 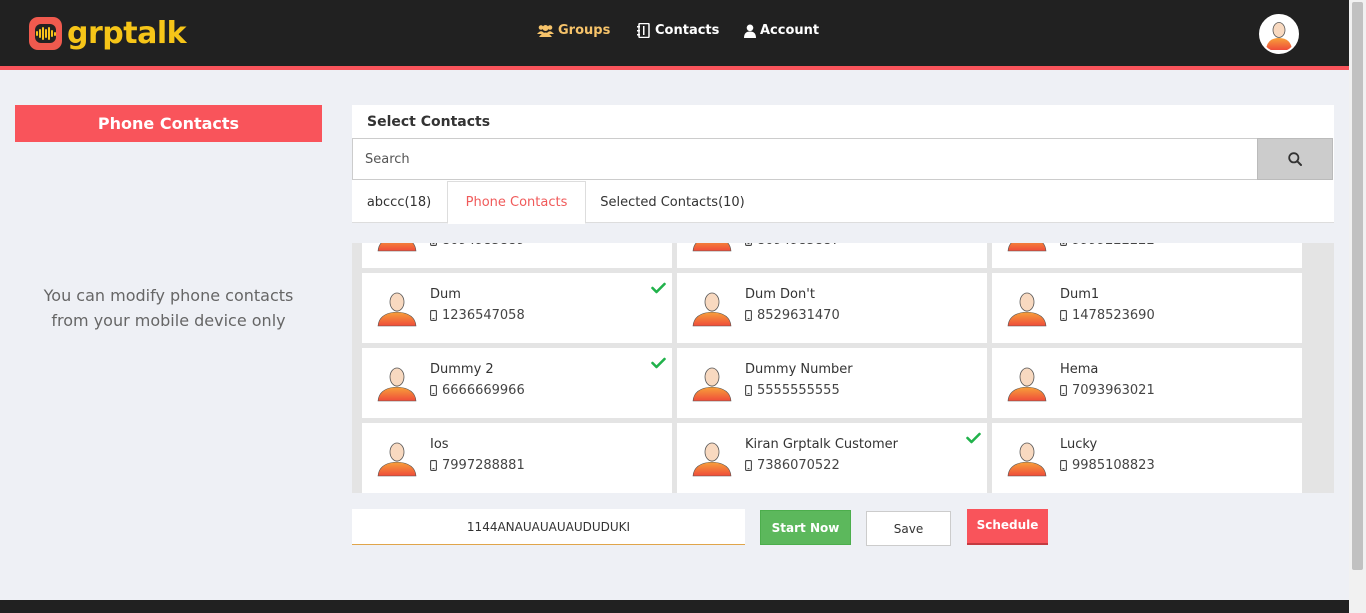 I want to click on contact-card: Dummy 2 6666669966, so click(x=517, y=383).